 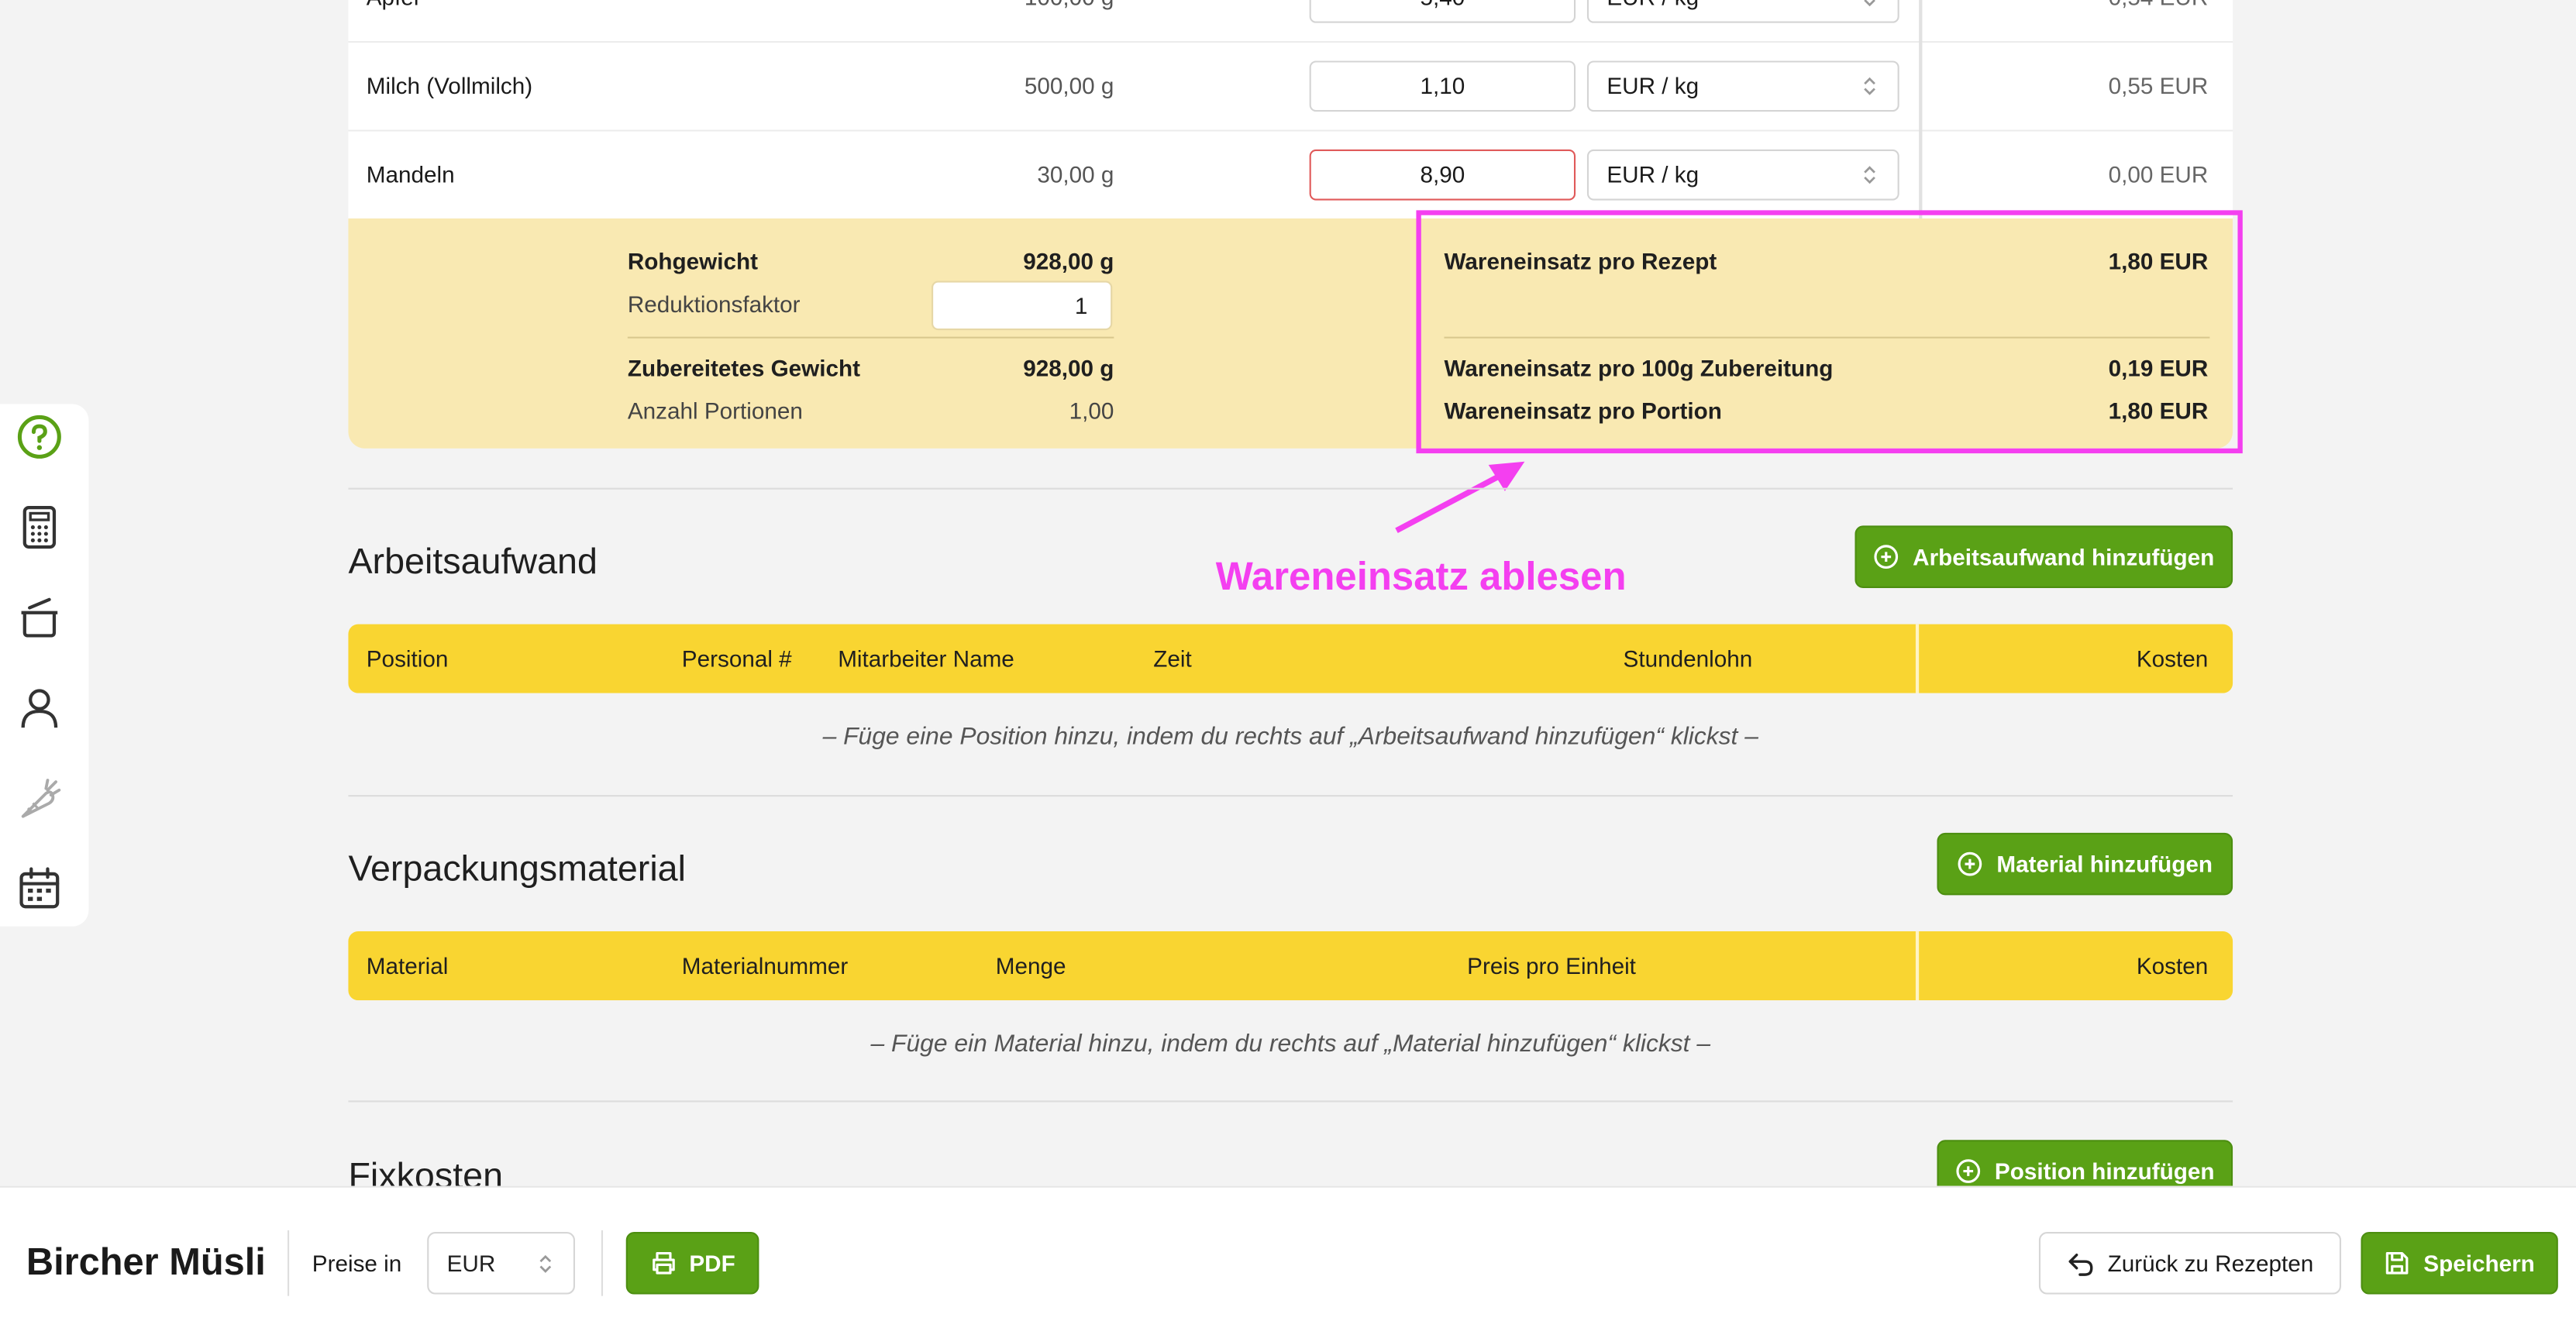 I want to click on floppy-disk-icon, so click(x=2397, y=1263).